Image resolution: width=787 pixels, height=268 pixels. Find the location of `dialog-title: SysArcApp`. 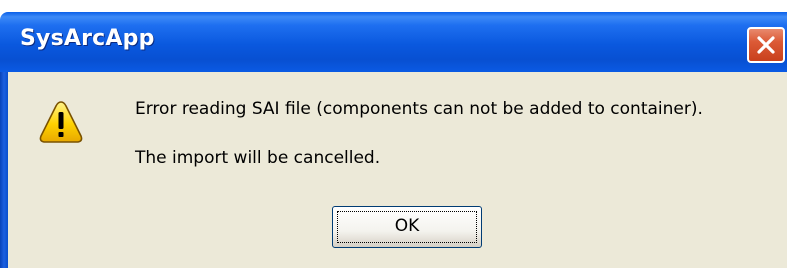

dialog-title: SysArcApp is located at coordinates (87, 38).